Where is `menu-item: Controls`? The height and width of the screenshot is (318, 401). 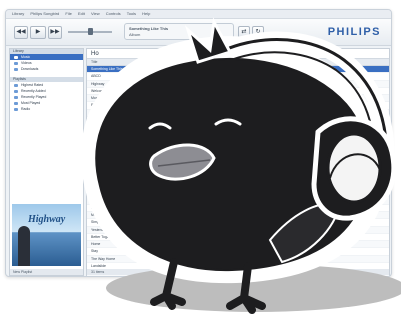
menu-item: Controls is located at coordinates (113, 13).